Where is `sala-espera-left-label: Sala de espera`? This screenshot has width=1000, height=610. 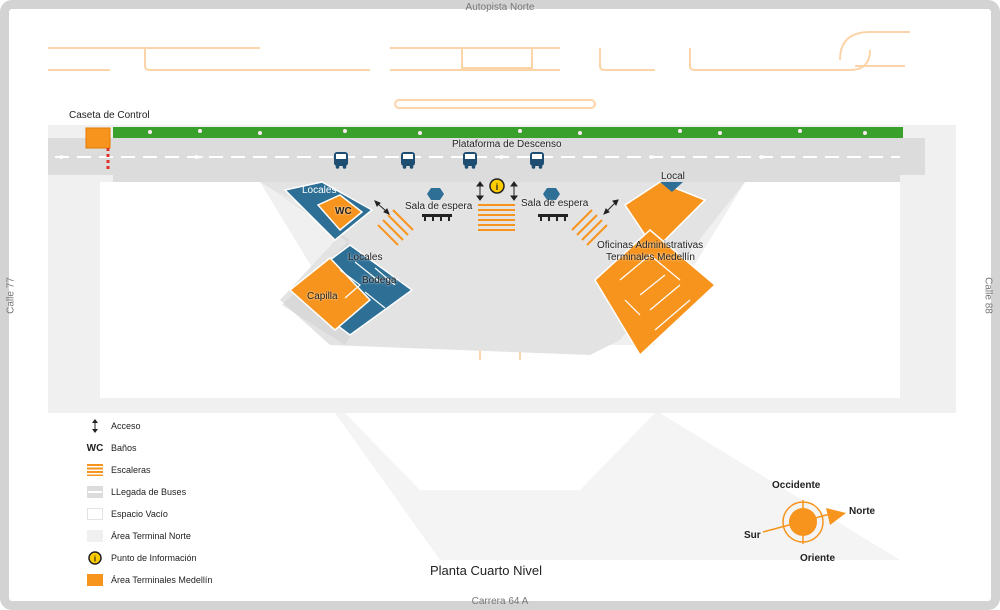
sala-espera-left-label: Sala de espera is located at coordinates (439, 206).